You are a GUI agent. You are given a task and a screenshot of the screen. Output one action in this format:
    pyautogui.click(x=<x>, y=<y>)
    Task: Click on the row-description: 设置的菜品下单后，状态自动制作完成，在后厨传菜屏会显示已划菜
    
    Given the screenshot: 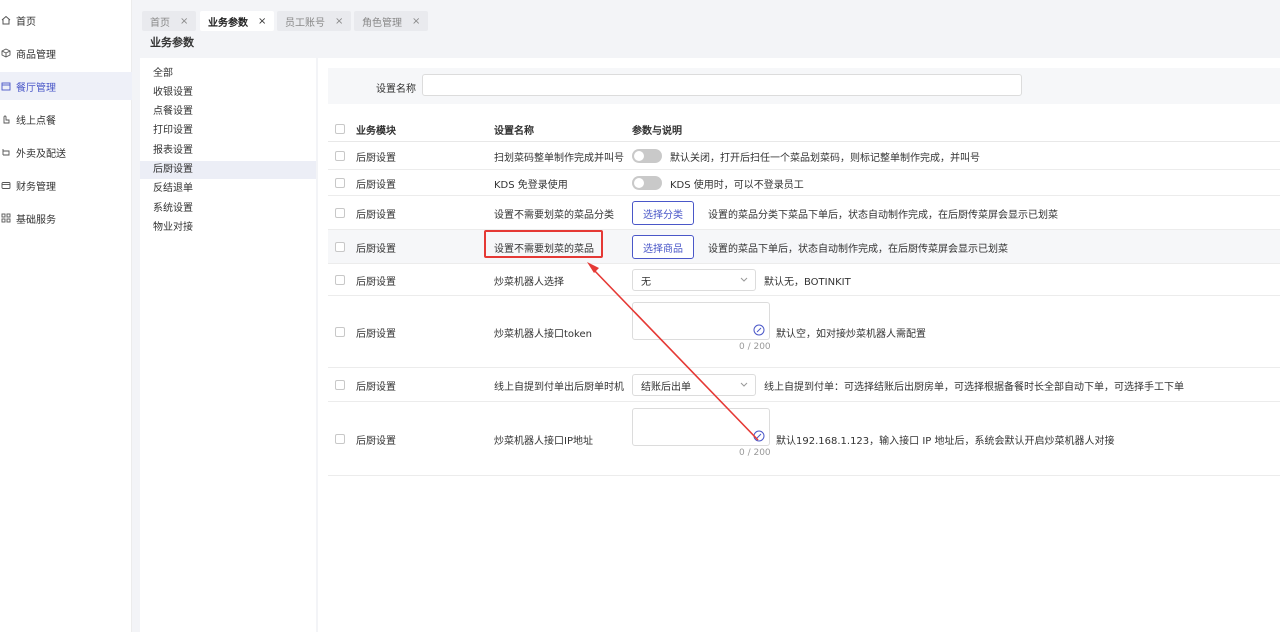 What is the action you would take?
    pyautogui.click(x=858, y=249)
    